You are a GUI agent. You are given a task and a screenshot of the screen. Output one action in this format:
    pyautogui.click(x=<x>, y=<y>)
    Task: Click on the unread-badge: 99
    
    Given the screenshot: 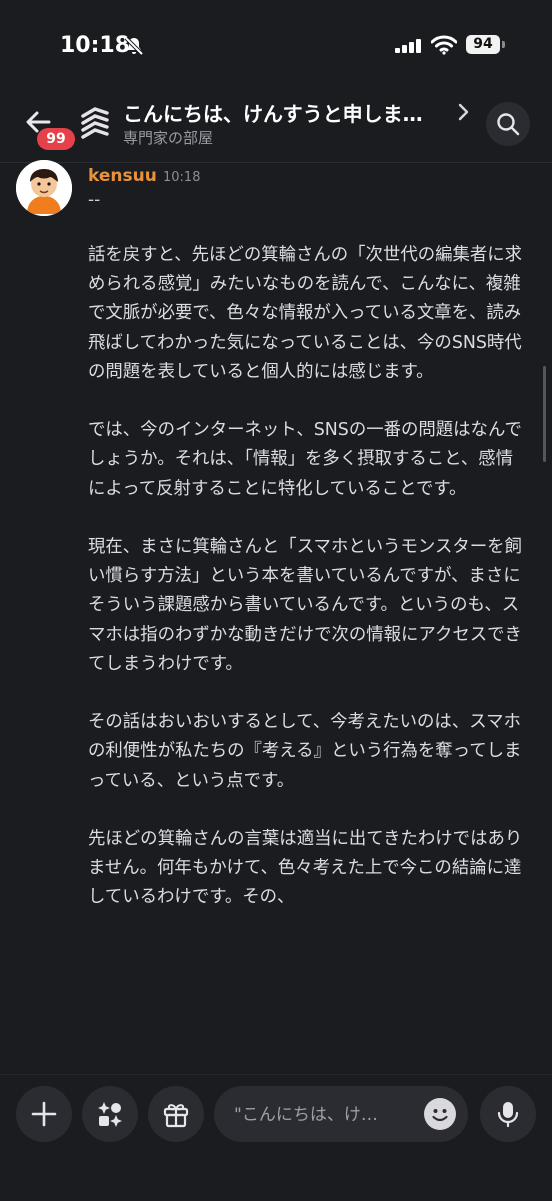 What is the action you would take?
    pyautogui.click(x=56, y=139)
    